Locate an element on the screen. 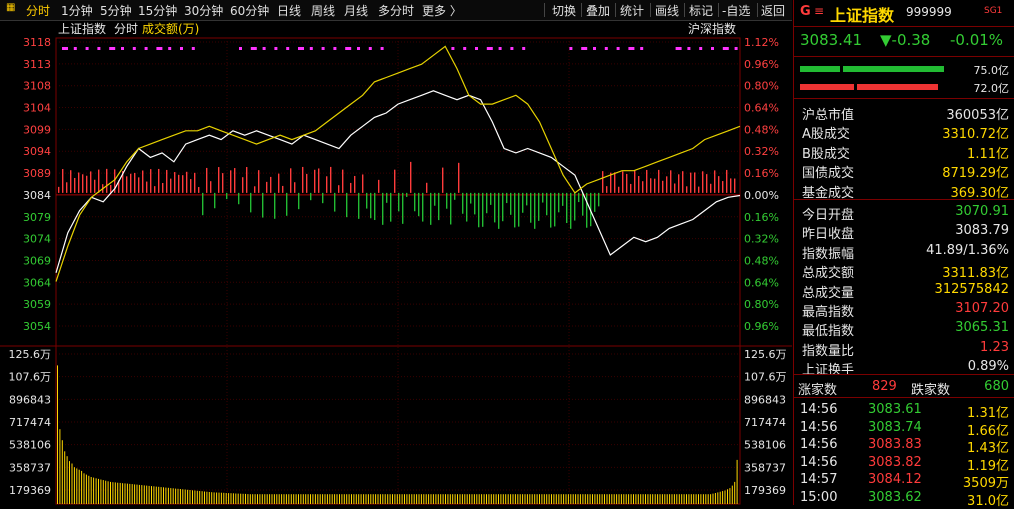  tick-time: 14:56 is located at coordinates (819, 444).